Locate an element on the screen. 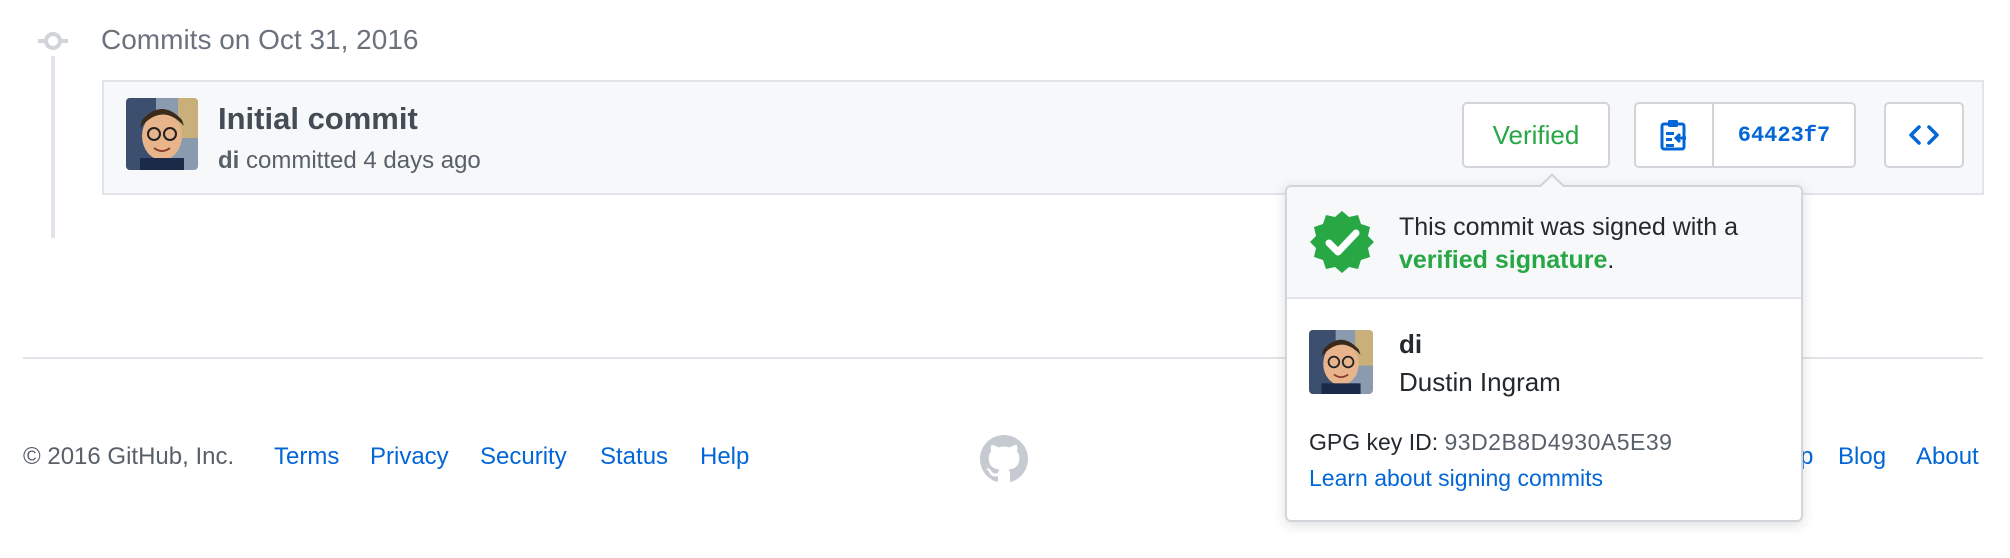 The height and width of the screenshot is (558, 2010). commit-group-title: Commits on Oct 31, 2016 is located at coordinates (260, 39).